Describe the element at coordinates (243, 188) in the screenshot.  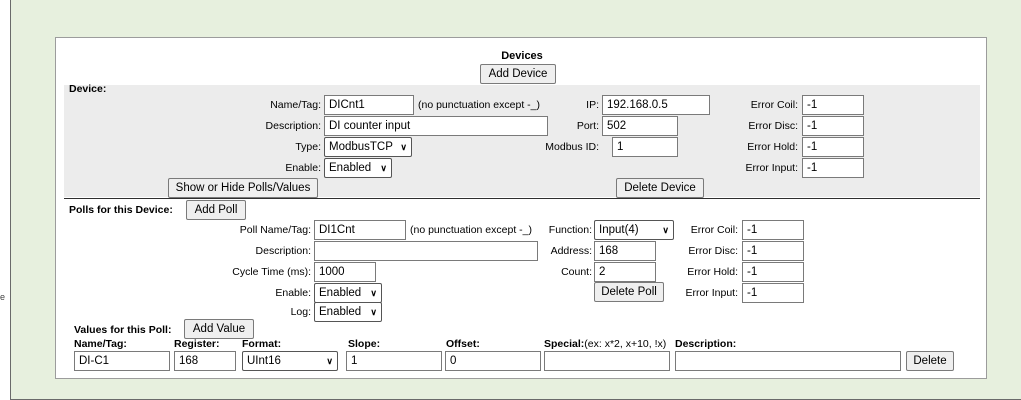
I see `show-hide-polls-button: Show or Hide Polls/Values` at that location.